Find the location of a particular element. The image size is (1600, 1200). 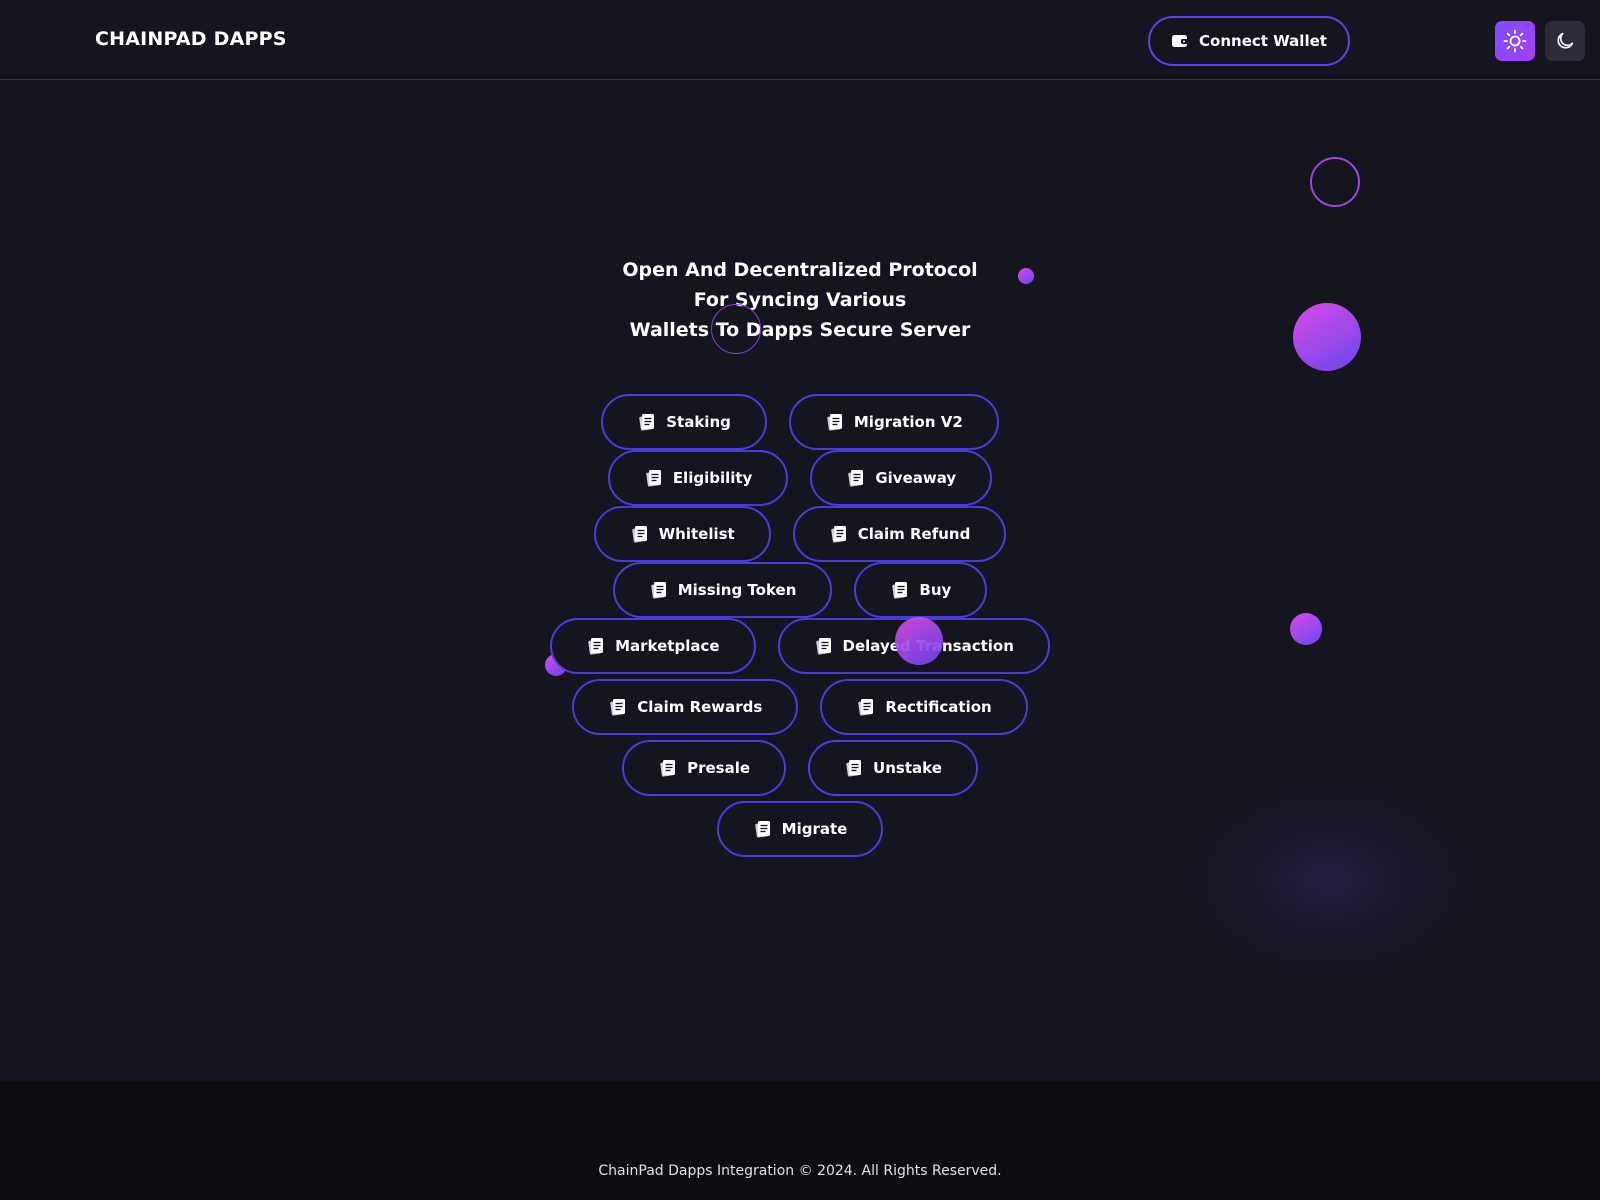

light-theme-button is located at coordinates (1515, 41).